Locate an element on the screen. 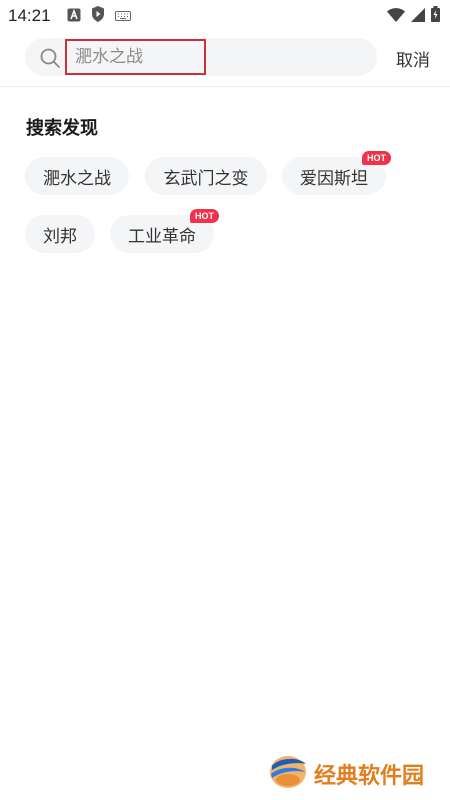 This screenshot has width=450, height=800. watermark-text: 经典软件园 is located at coordinates (369, 776).